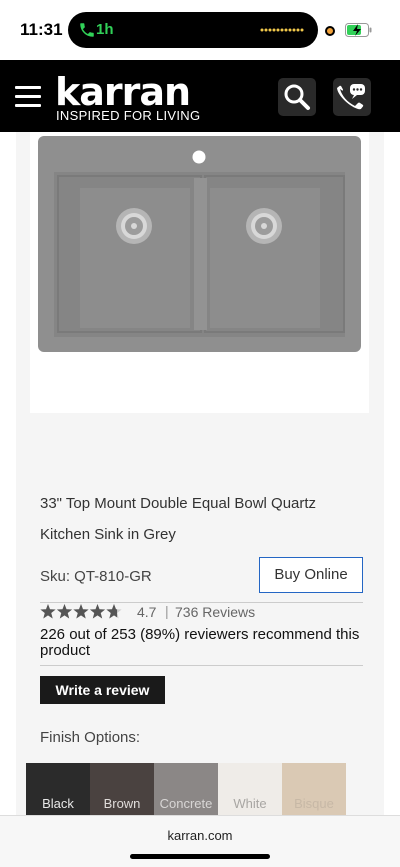 The height and width of the screenshot is (867, 400). What do you see at coordinates (128, 115) in the screenshot?
I see `brand-tagline: INSPIRED FOR LIVING` at bounding box center [128, 115].